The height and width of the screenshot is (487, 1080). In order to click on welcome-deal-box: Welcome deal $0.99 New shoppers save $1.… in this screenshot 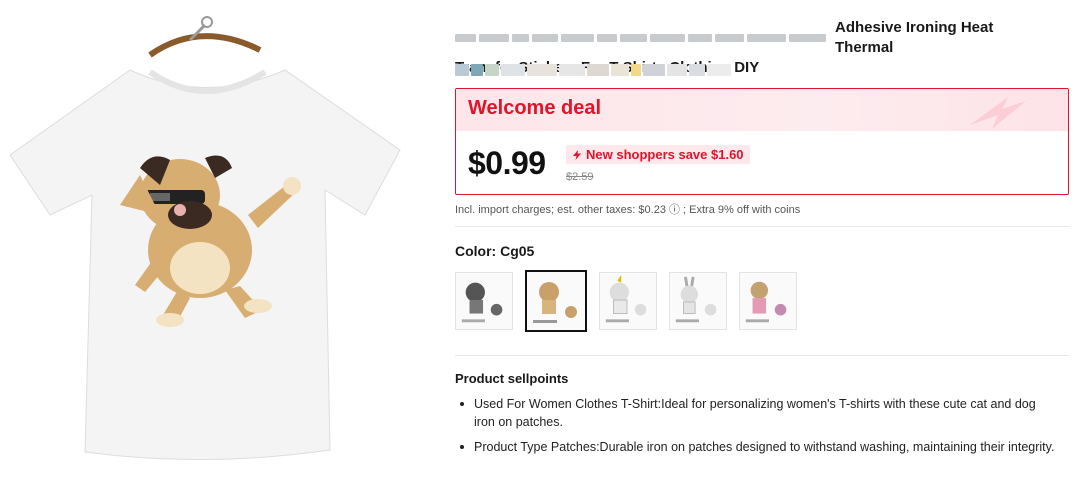, I will do `click(762, 141)`.